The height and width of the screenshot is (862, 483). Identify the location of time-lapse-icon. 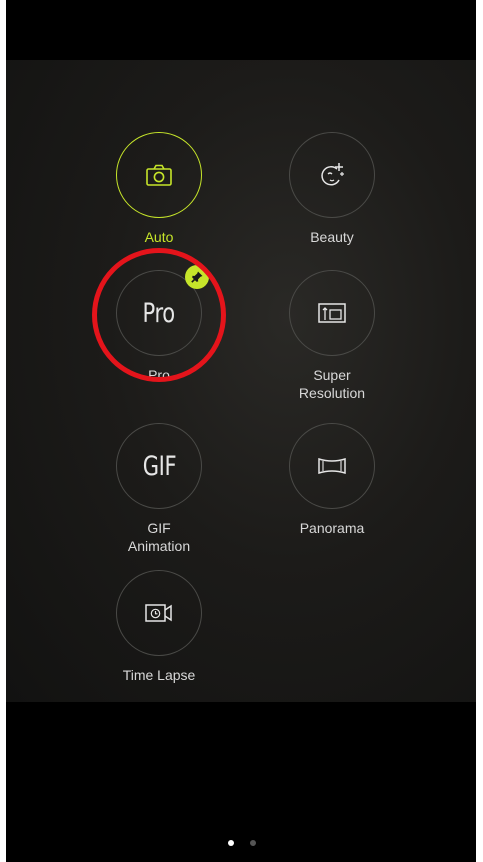
(158, 613).